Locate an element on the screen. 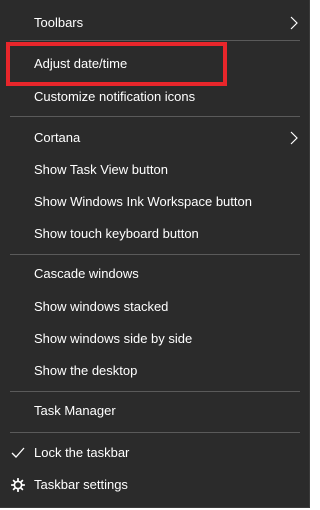  menu-item-label: Show windows stacked is located at coordinates (101, 306).